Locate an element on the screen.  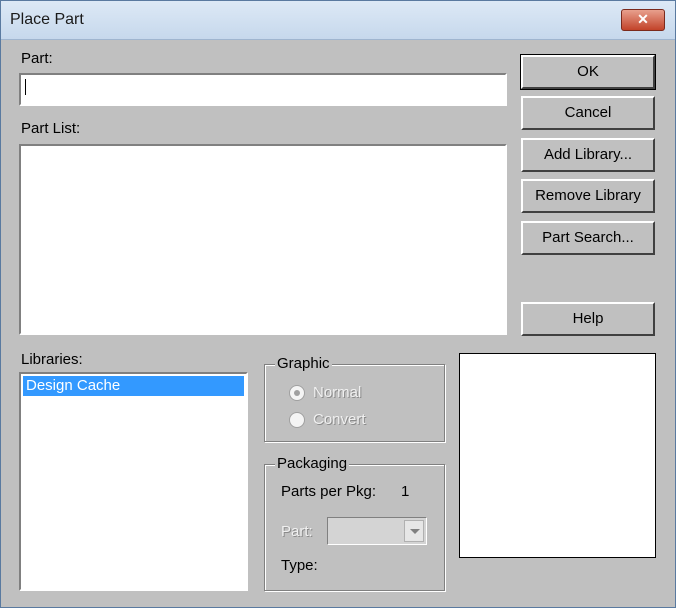
packaging-group: Packaging Parts per Pkg: 1 Part: Type: is located at coordinates (354, 523).